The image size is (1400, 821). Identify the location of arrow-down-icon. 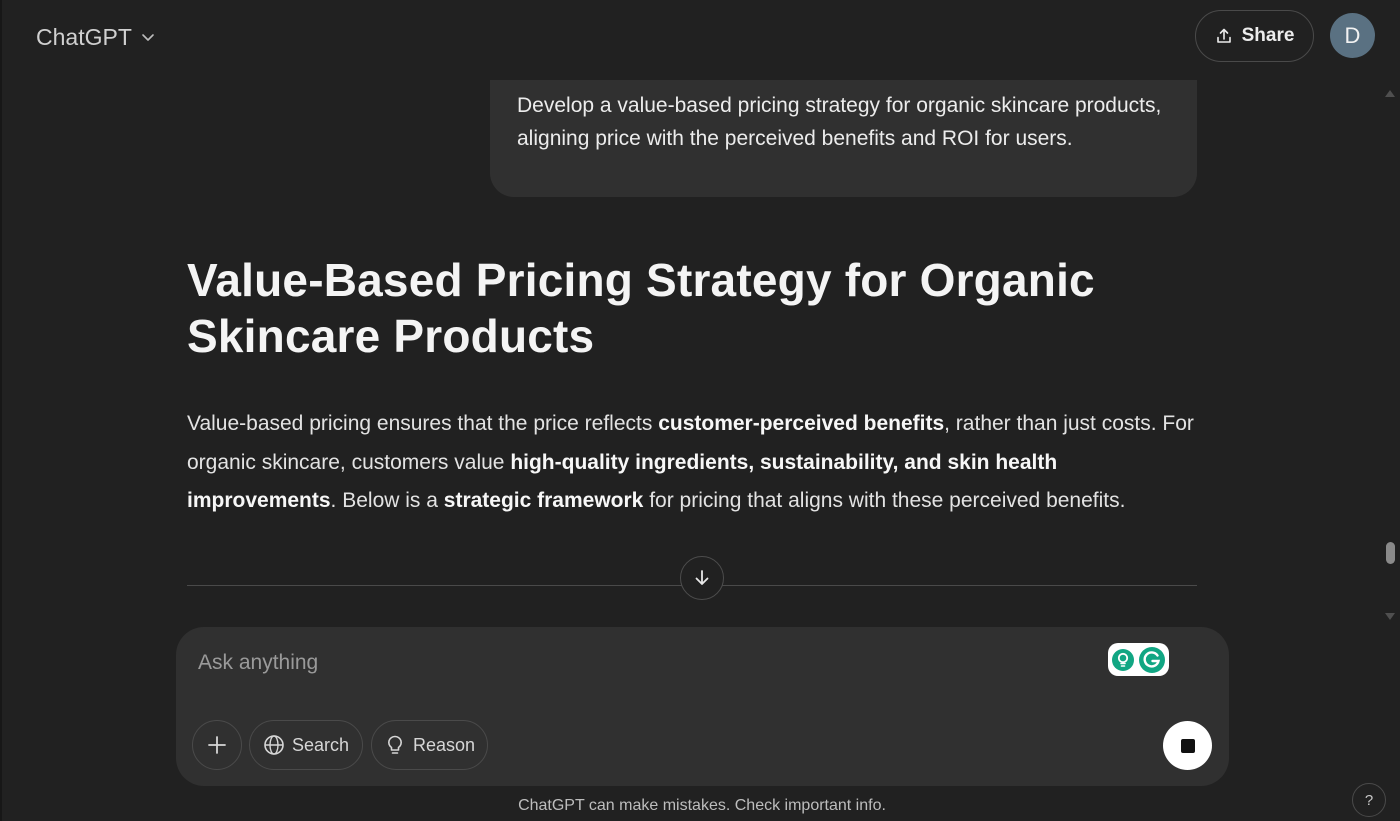
(702, 577).